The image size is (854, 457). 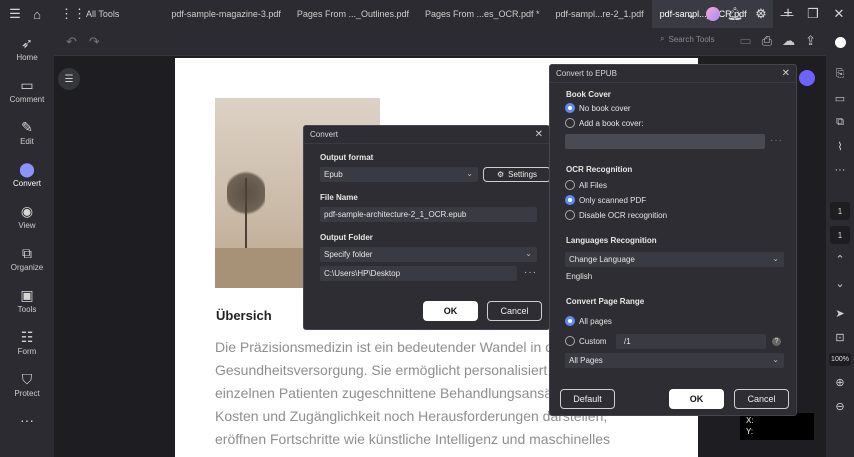 I want to click on tab-doc-2: Pages From ..._Outlines.pdf, so click(x=353, y=14).